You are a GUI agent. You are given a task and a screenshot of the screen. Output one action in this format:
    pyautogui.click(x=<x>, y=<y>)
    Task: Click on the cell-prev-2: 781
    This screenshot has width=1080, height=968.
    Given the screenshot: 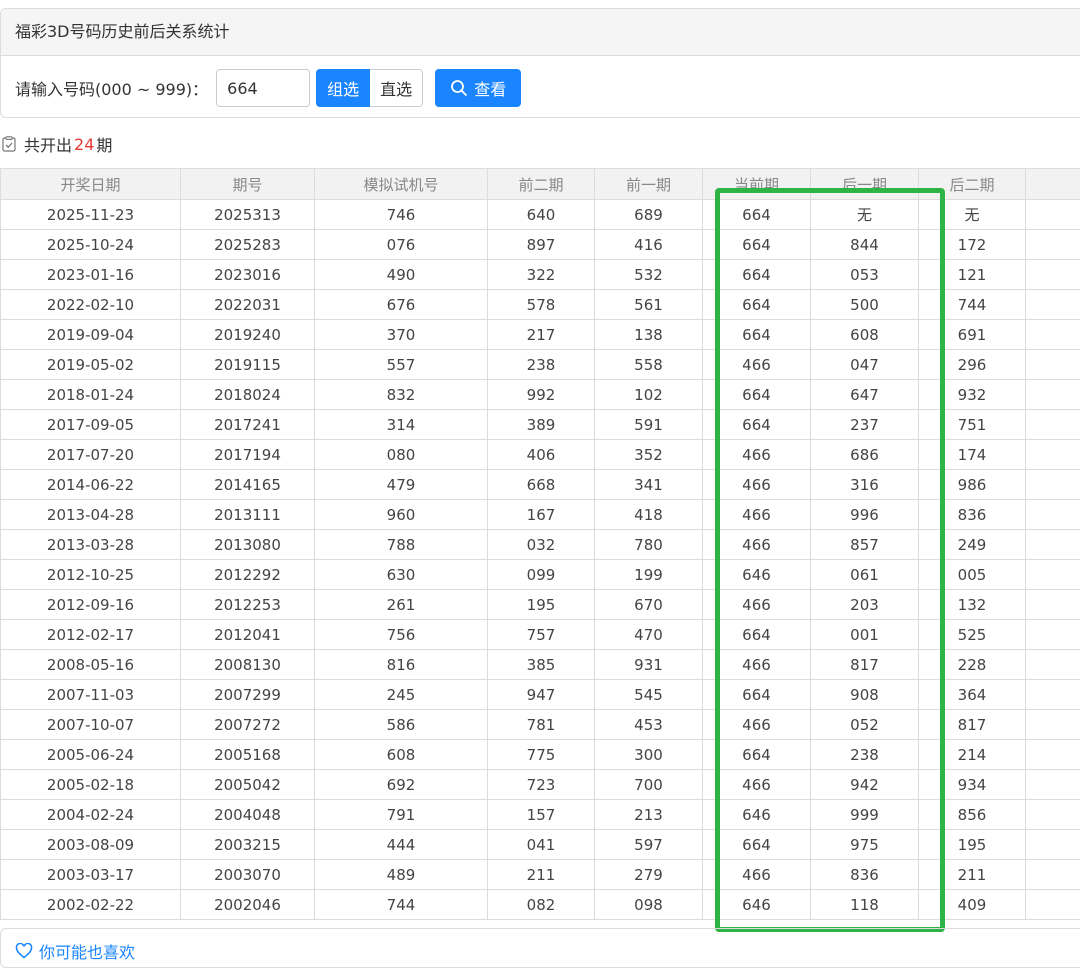 What is the action you would take?
    pyautogui.click(x=541, y=725)
    